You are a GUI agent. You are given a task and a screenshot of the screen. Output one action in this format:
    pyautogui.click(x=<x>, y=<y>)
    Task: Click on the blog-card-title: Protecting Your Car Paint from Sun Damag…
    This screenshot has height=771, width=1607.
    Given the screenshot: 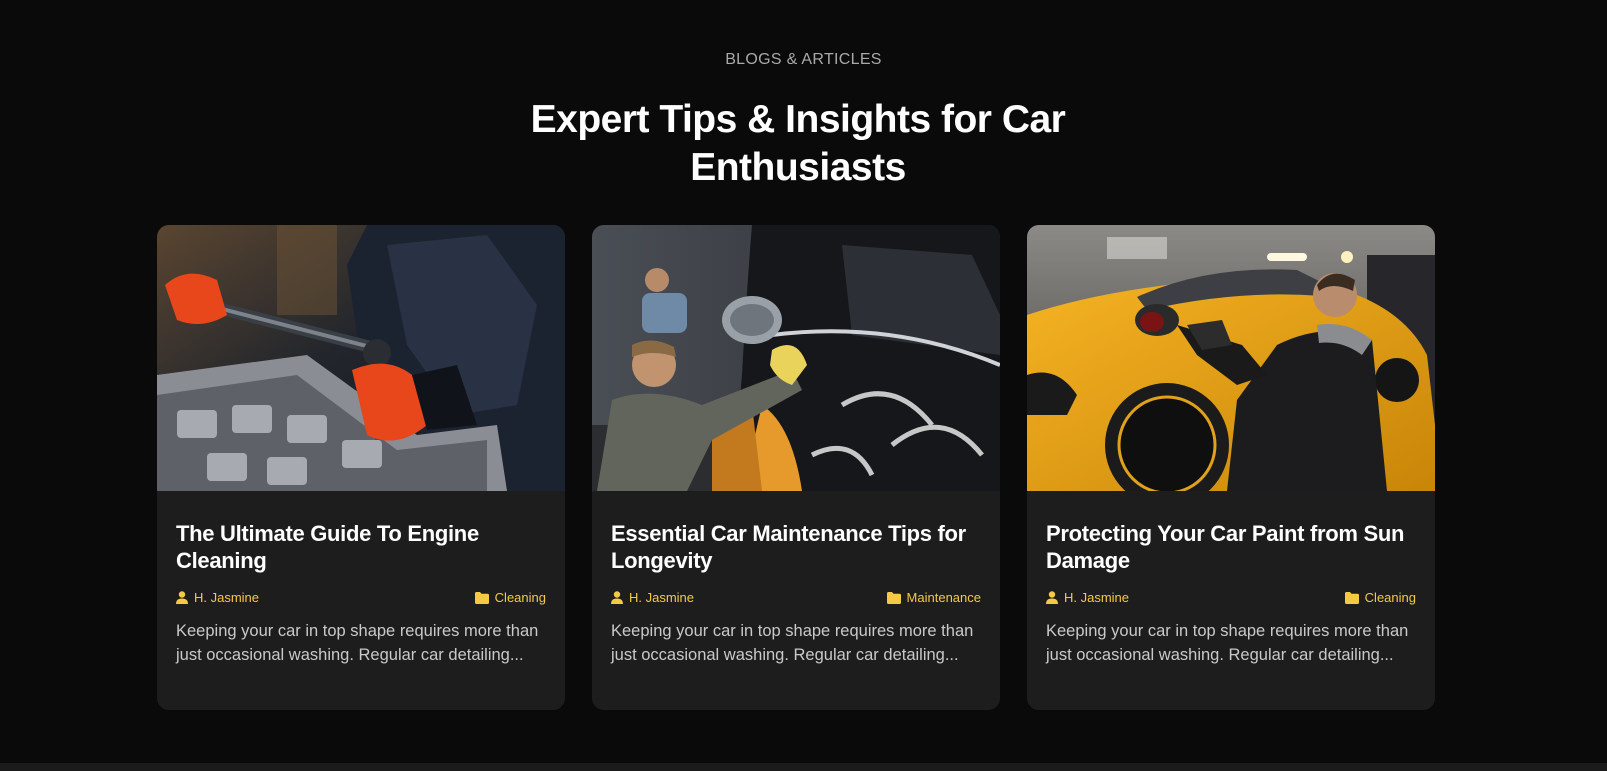 What is the action you would take?
    pyautogui.click(x=1231, y=547)
    